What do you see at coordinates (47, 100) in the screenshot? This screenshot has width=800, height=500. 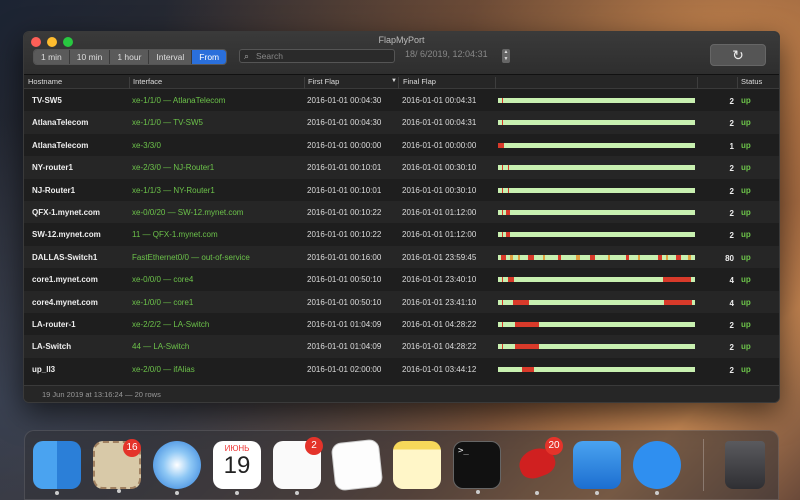 I see `hostname-cell: TV-SW5` at bounding box center [47, 100].